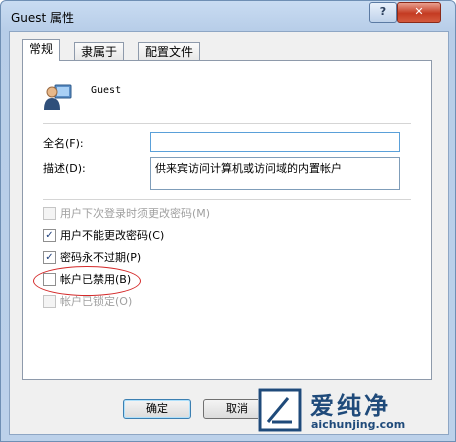  Describe the element at coordinates (96, 301) in the screenshot. I see `option-label: 帐户已锁定(O)` at that location.